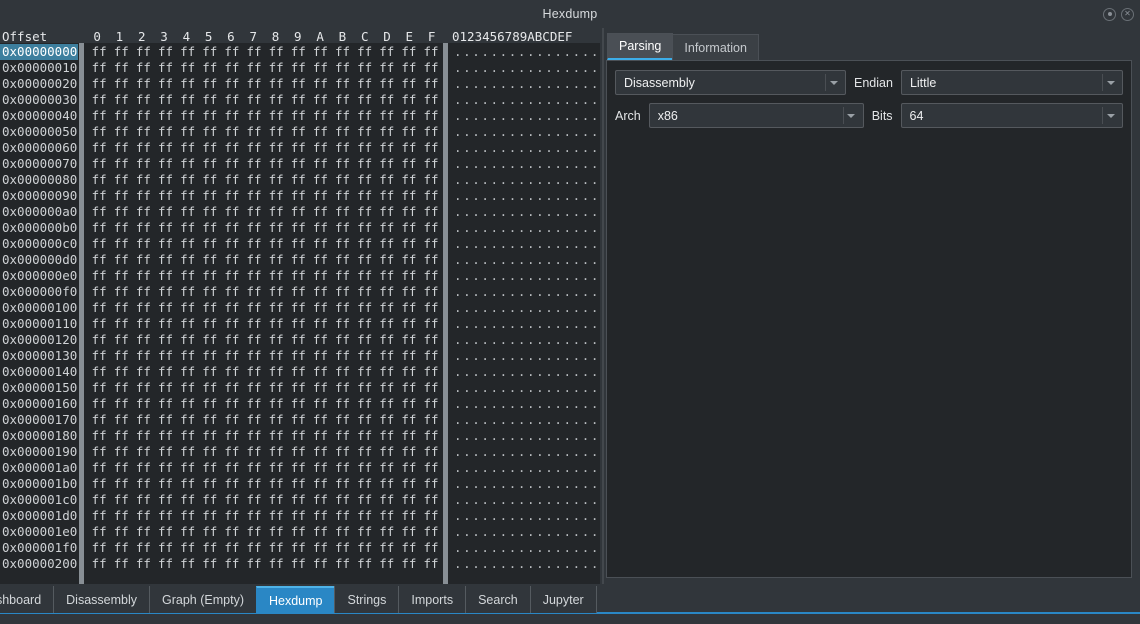 Image resolution: width=1140 pixels, height=624 pixels. Describe the element at coordinates (39, 148) in the screenshot. I see `offset-row: 0x00000060` at that location.